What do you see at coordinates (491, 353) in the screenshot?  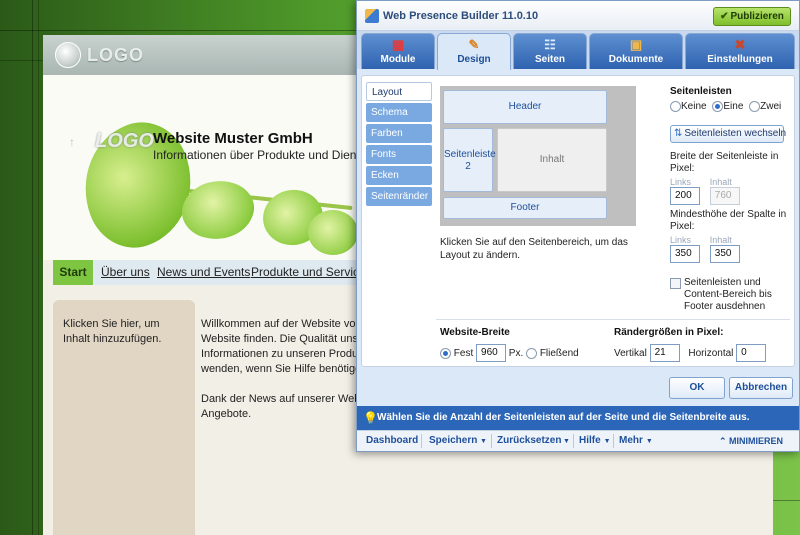 I see `website-width-input: 960` at bounding box center [491, 353].